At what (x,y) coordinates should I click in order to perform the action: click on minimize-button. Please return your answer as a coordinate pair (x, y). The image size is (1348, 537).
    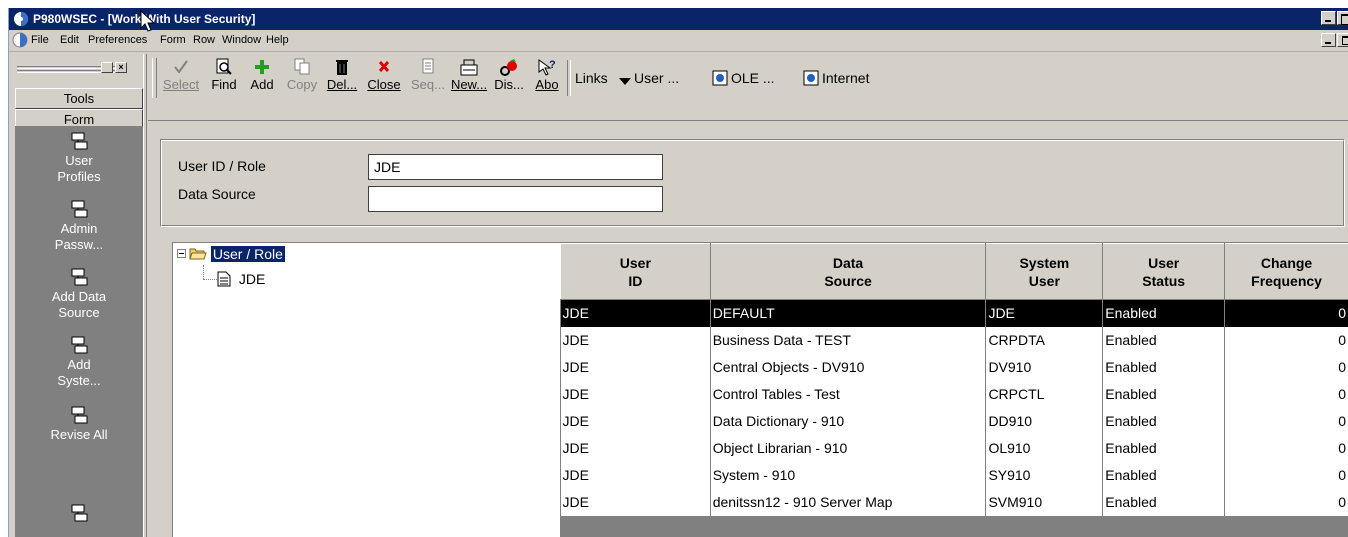
    Looking at the image, I should click on (1328, 18).